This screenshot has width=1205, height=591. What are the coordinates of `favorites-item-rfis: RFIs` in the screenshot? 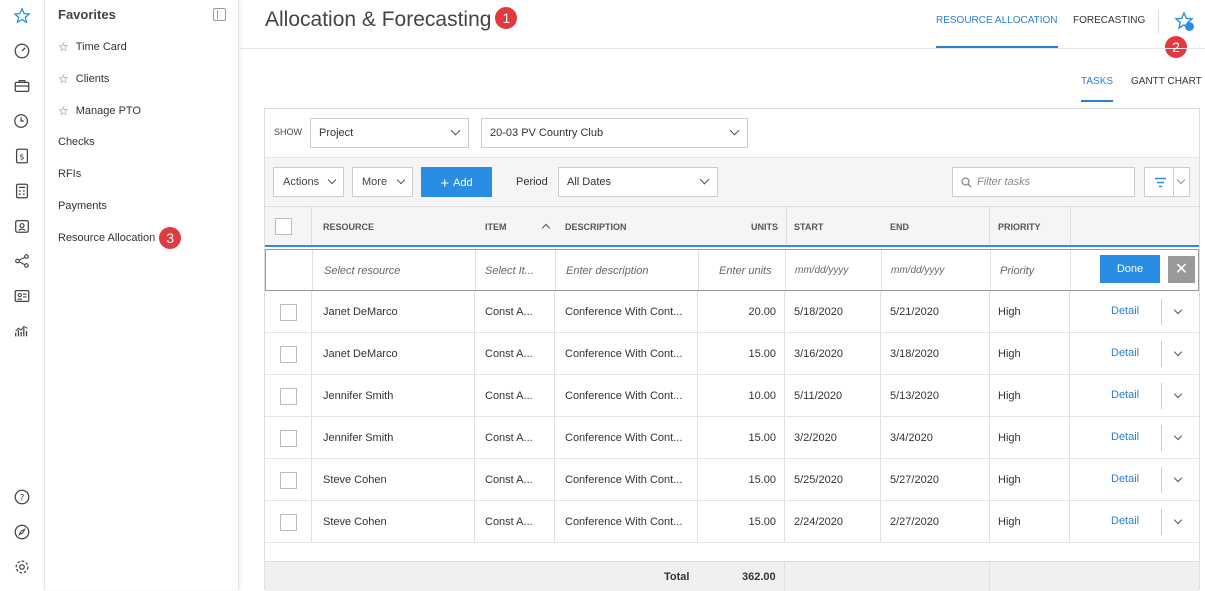 It's located at (69, 174).